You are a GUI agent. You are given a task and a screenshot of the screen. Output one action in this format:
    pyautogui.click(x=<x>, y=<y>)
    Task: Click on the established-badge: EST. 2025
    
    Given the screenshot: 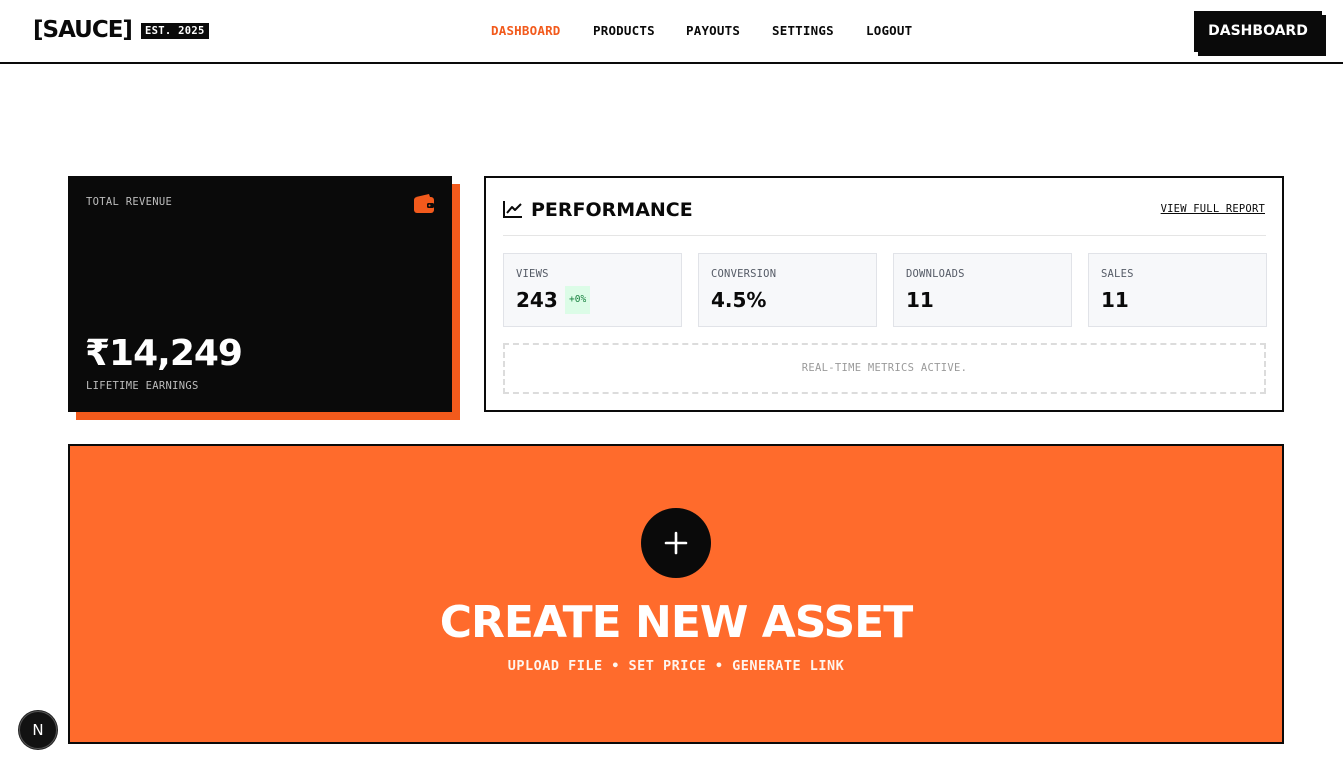 What is the action you would take?
    pyautogui.click(x=175, y=31)
    